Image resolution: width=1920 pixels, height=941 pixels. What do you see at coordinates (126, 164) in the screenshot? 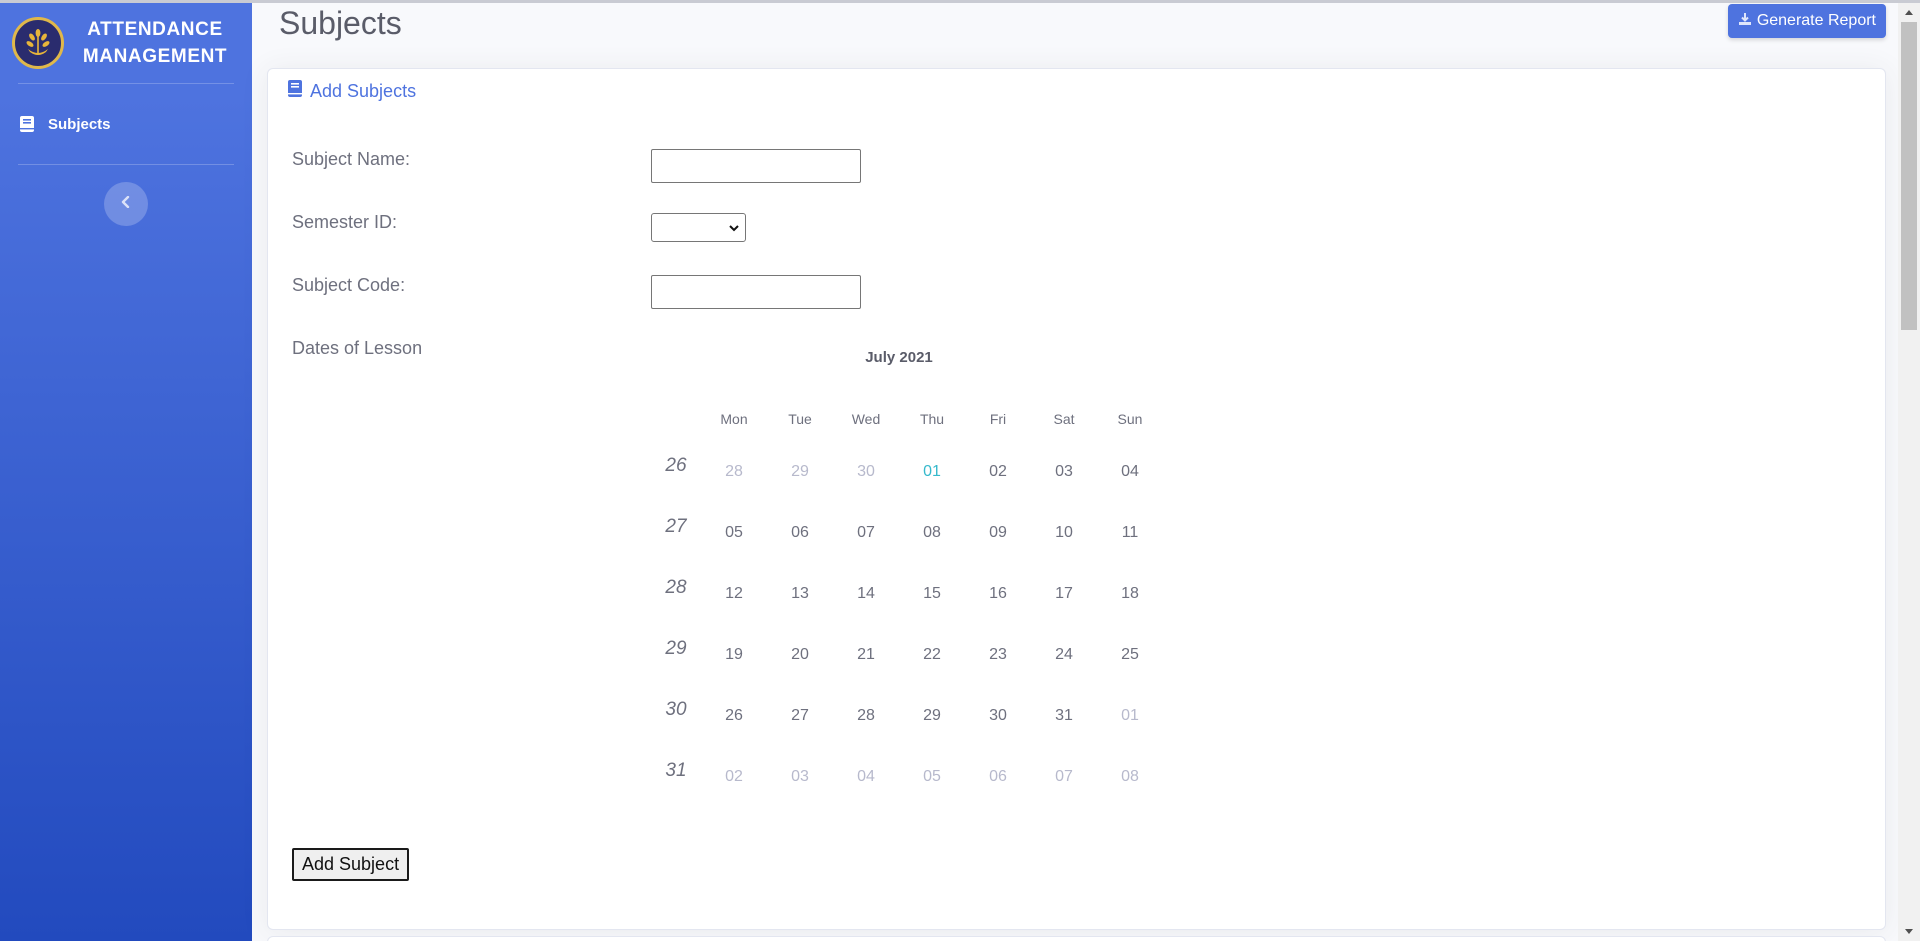
I see `sidebar-divider` at bounding box center [126, 164].